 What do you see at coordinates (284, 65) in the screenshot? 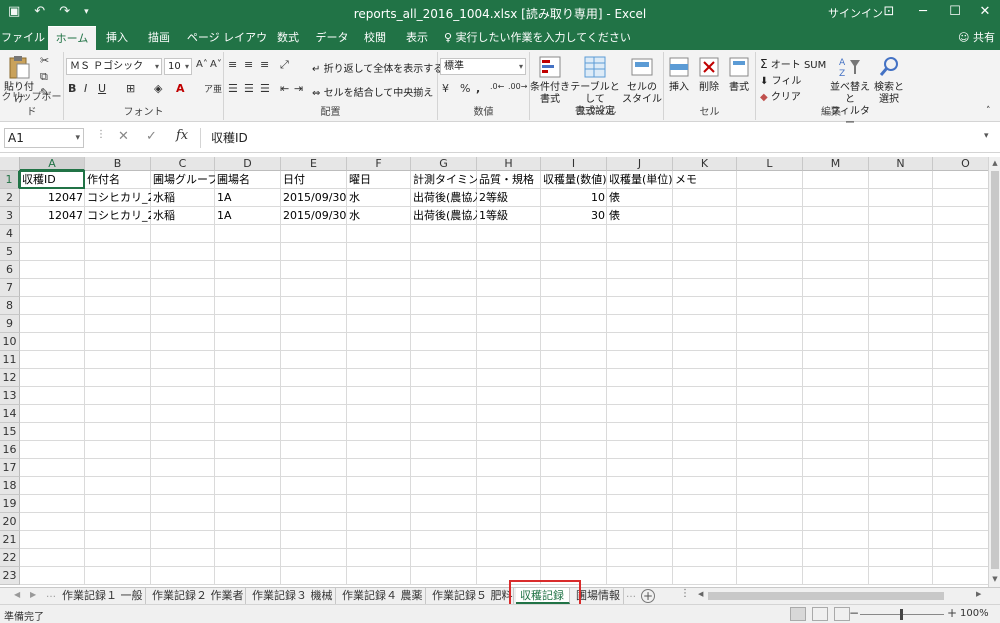
I see `orientation-icon: ⤢` at bounding box center [284, 65].